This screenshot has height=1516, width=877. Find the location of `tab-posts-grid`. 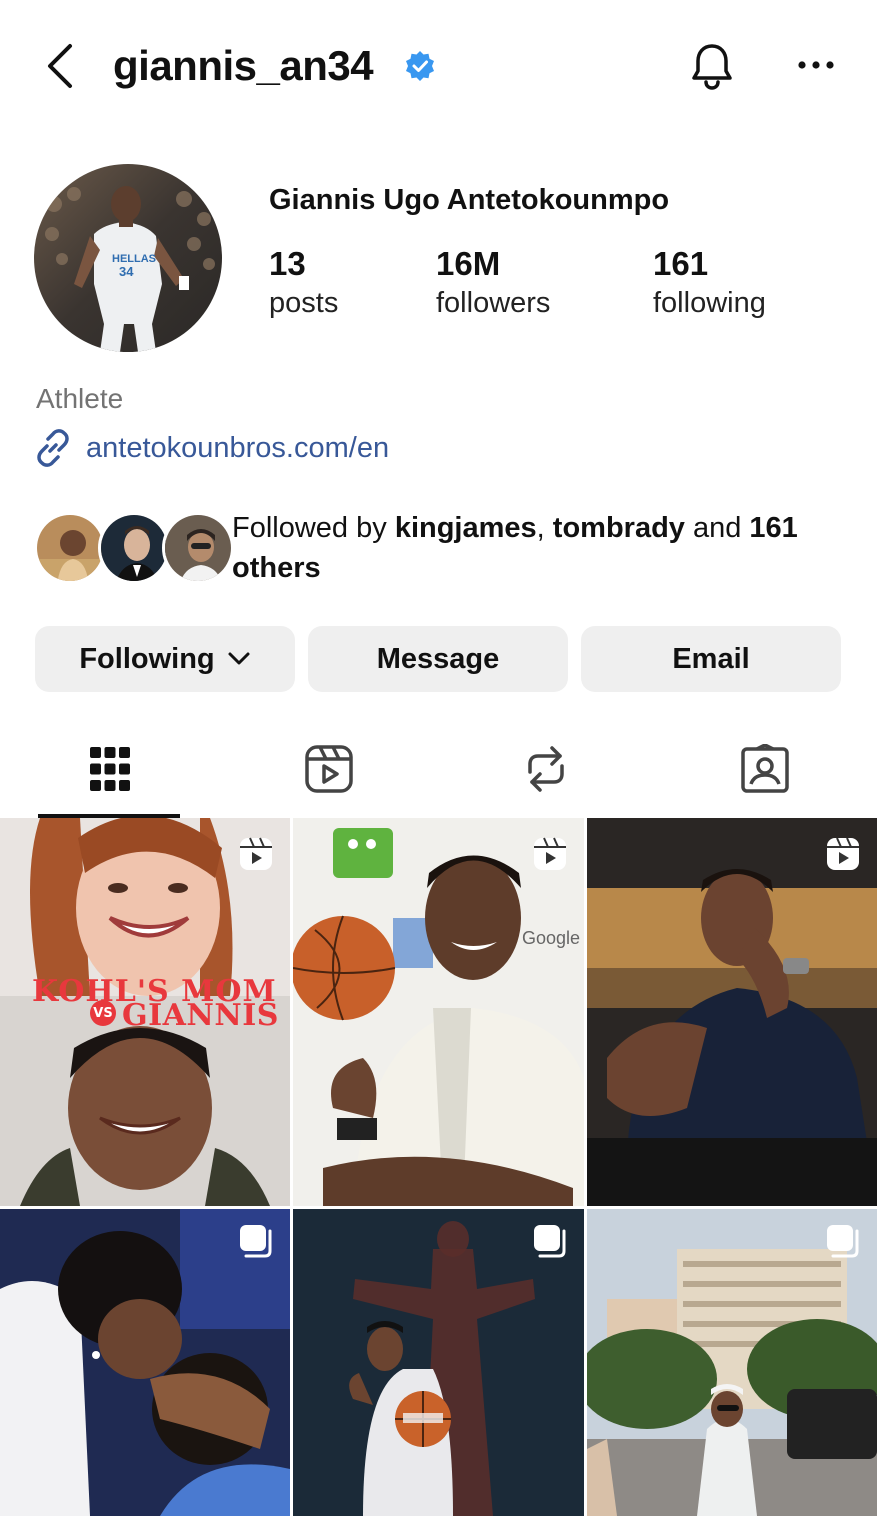

tab-posts-grid is located at coordinates (109, 769).